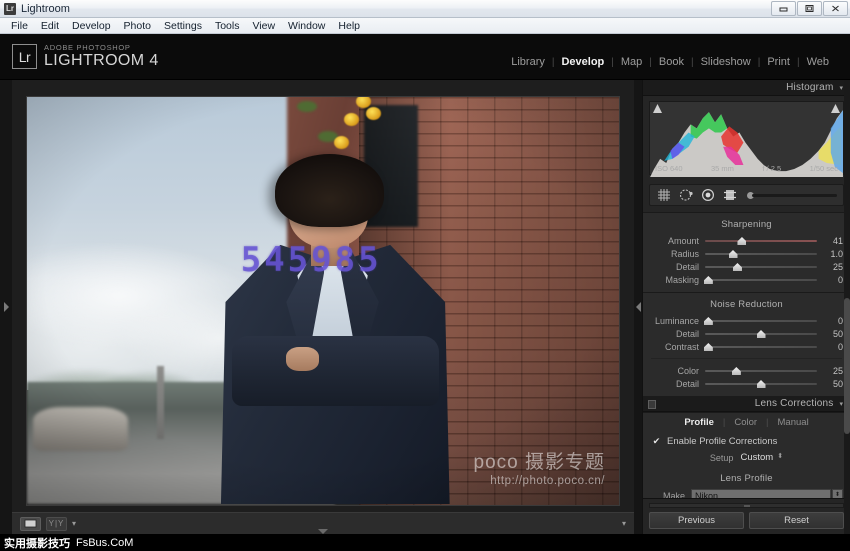 The height and width of the screenshot is (551, 850). I want to click on module-print: Print, so click(778, 62).